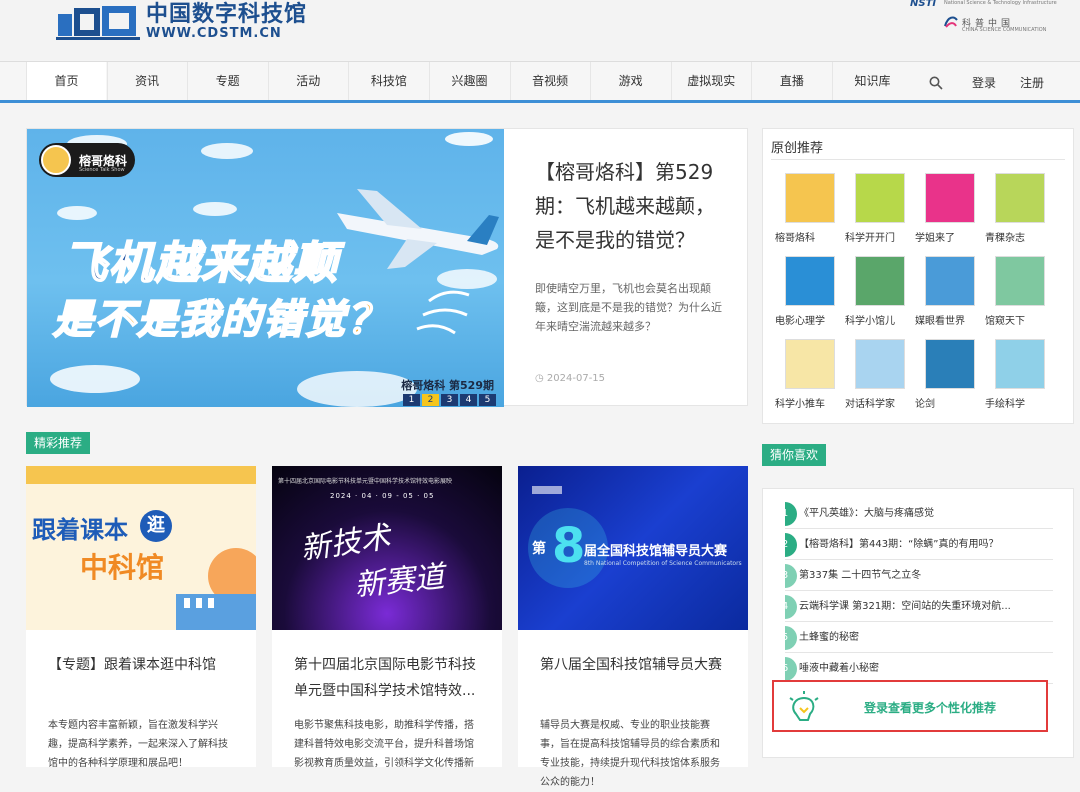  Describe the element at coordinates (797, 148) in the screenshot. I see `original-recommend-title: 原创推荐` at that location.